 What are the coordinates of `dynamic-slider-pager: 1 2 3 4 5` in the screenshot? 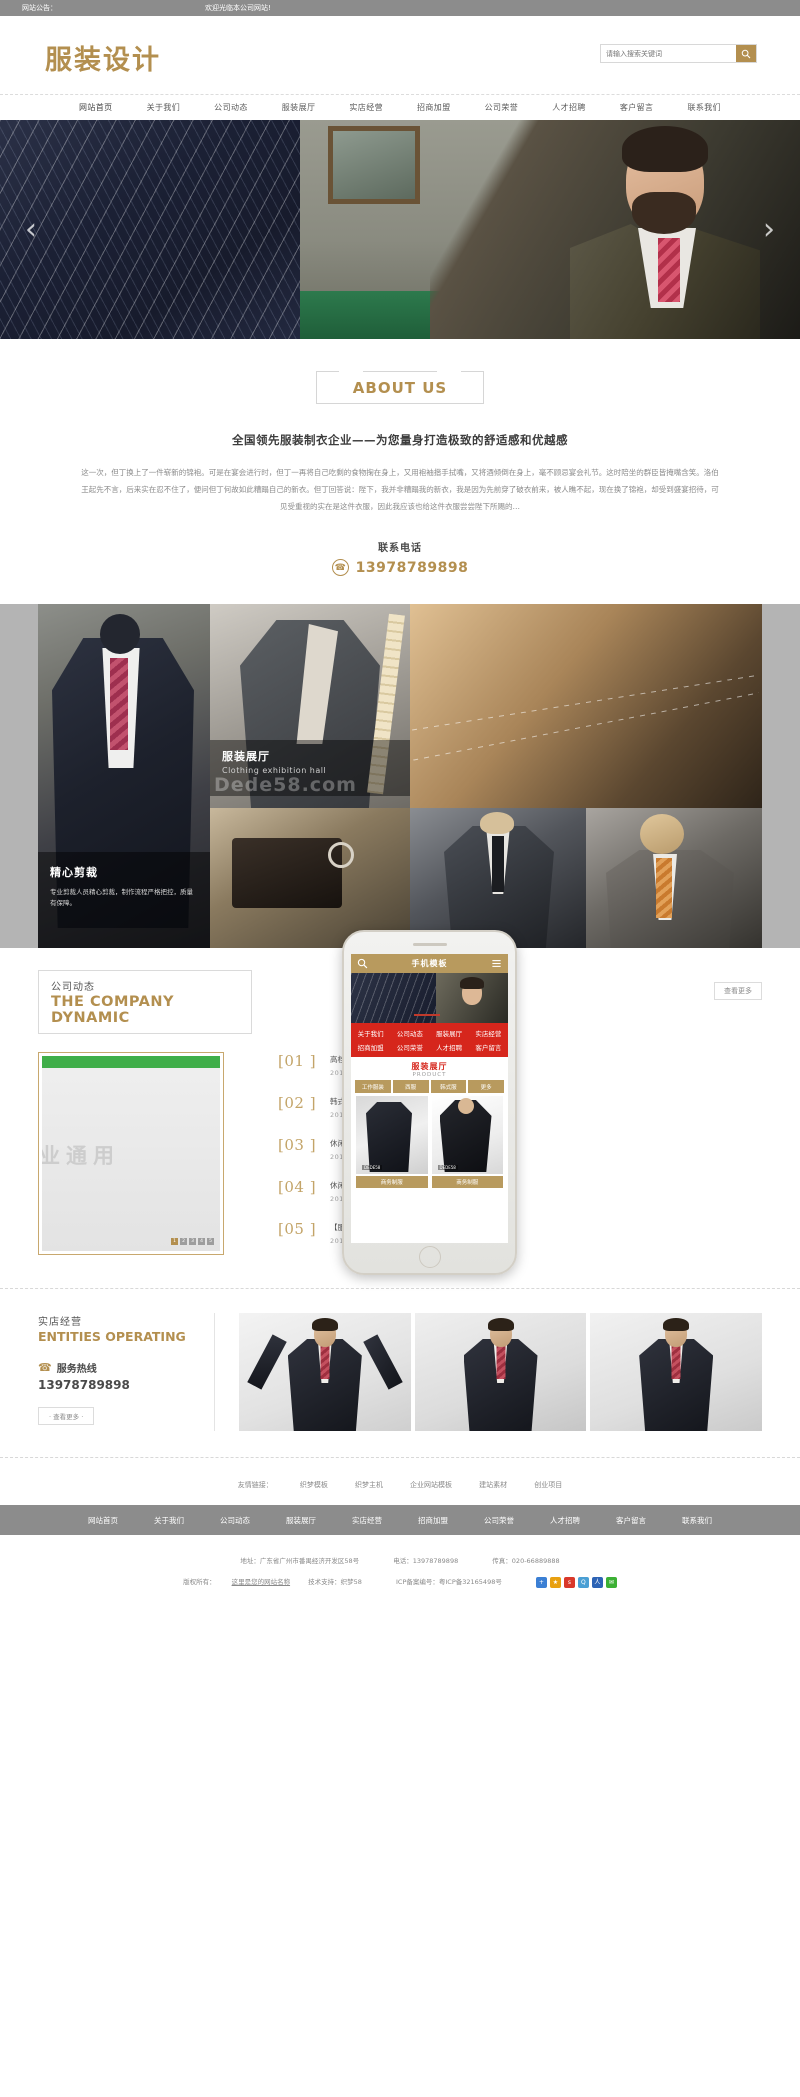 It's located at (192, 1241).